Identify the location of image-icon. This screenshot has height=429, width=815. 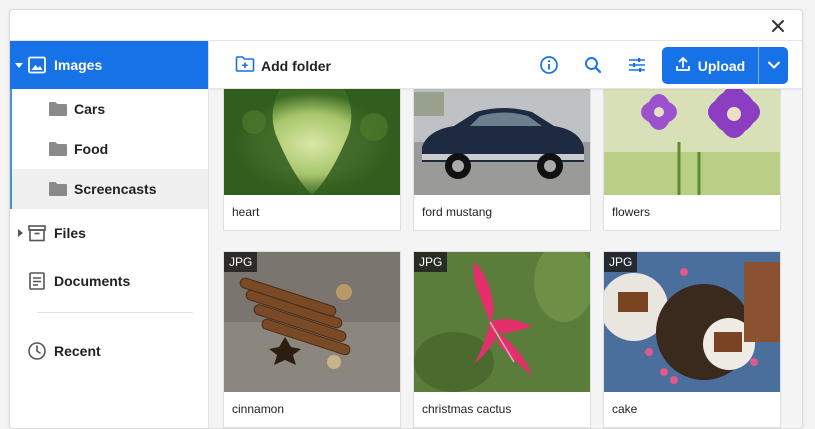
(37, 65).